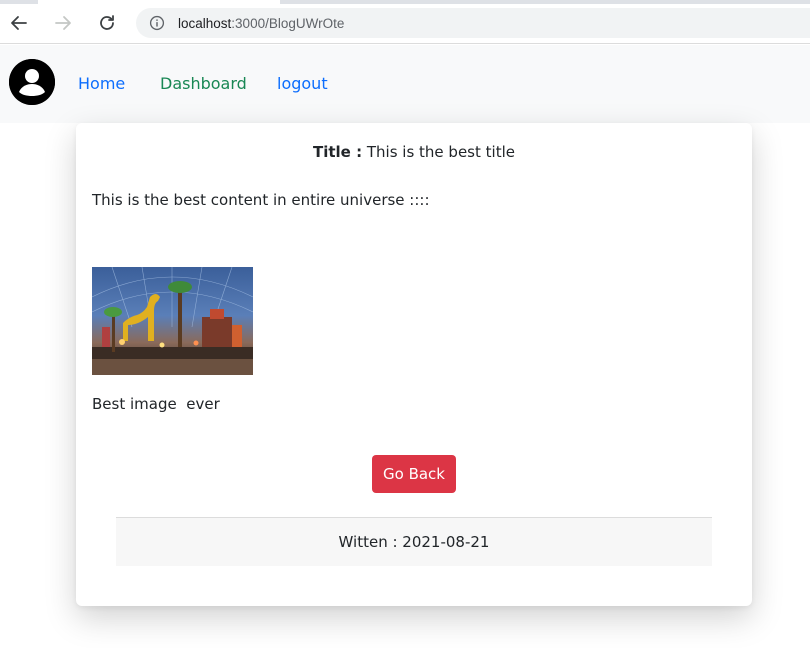  I want to click on arrow-right-icon, so click(63, 23).